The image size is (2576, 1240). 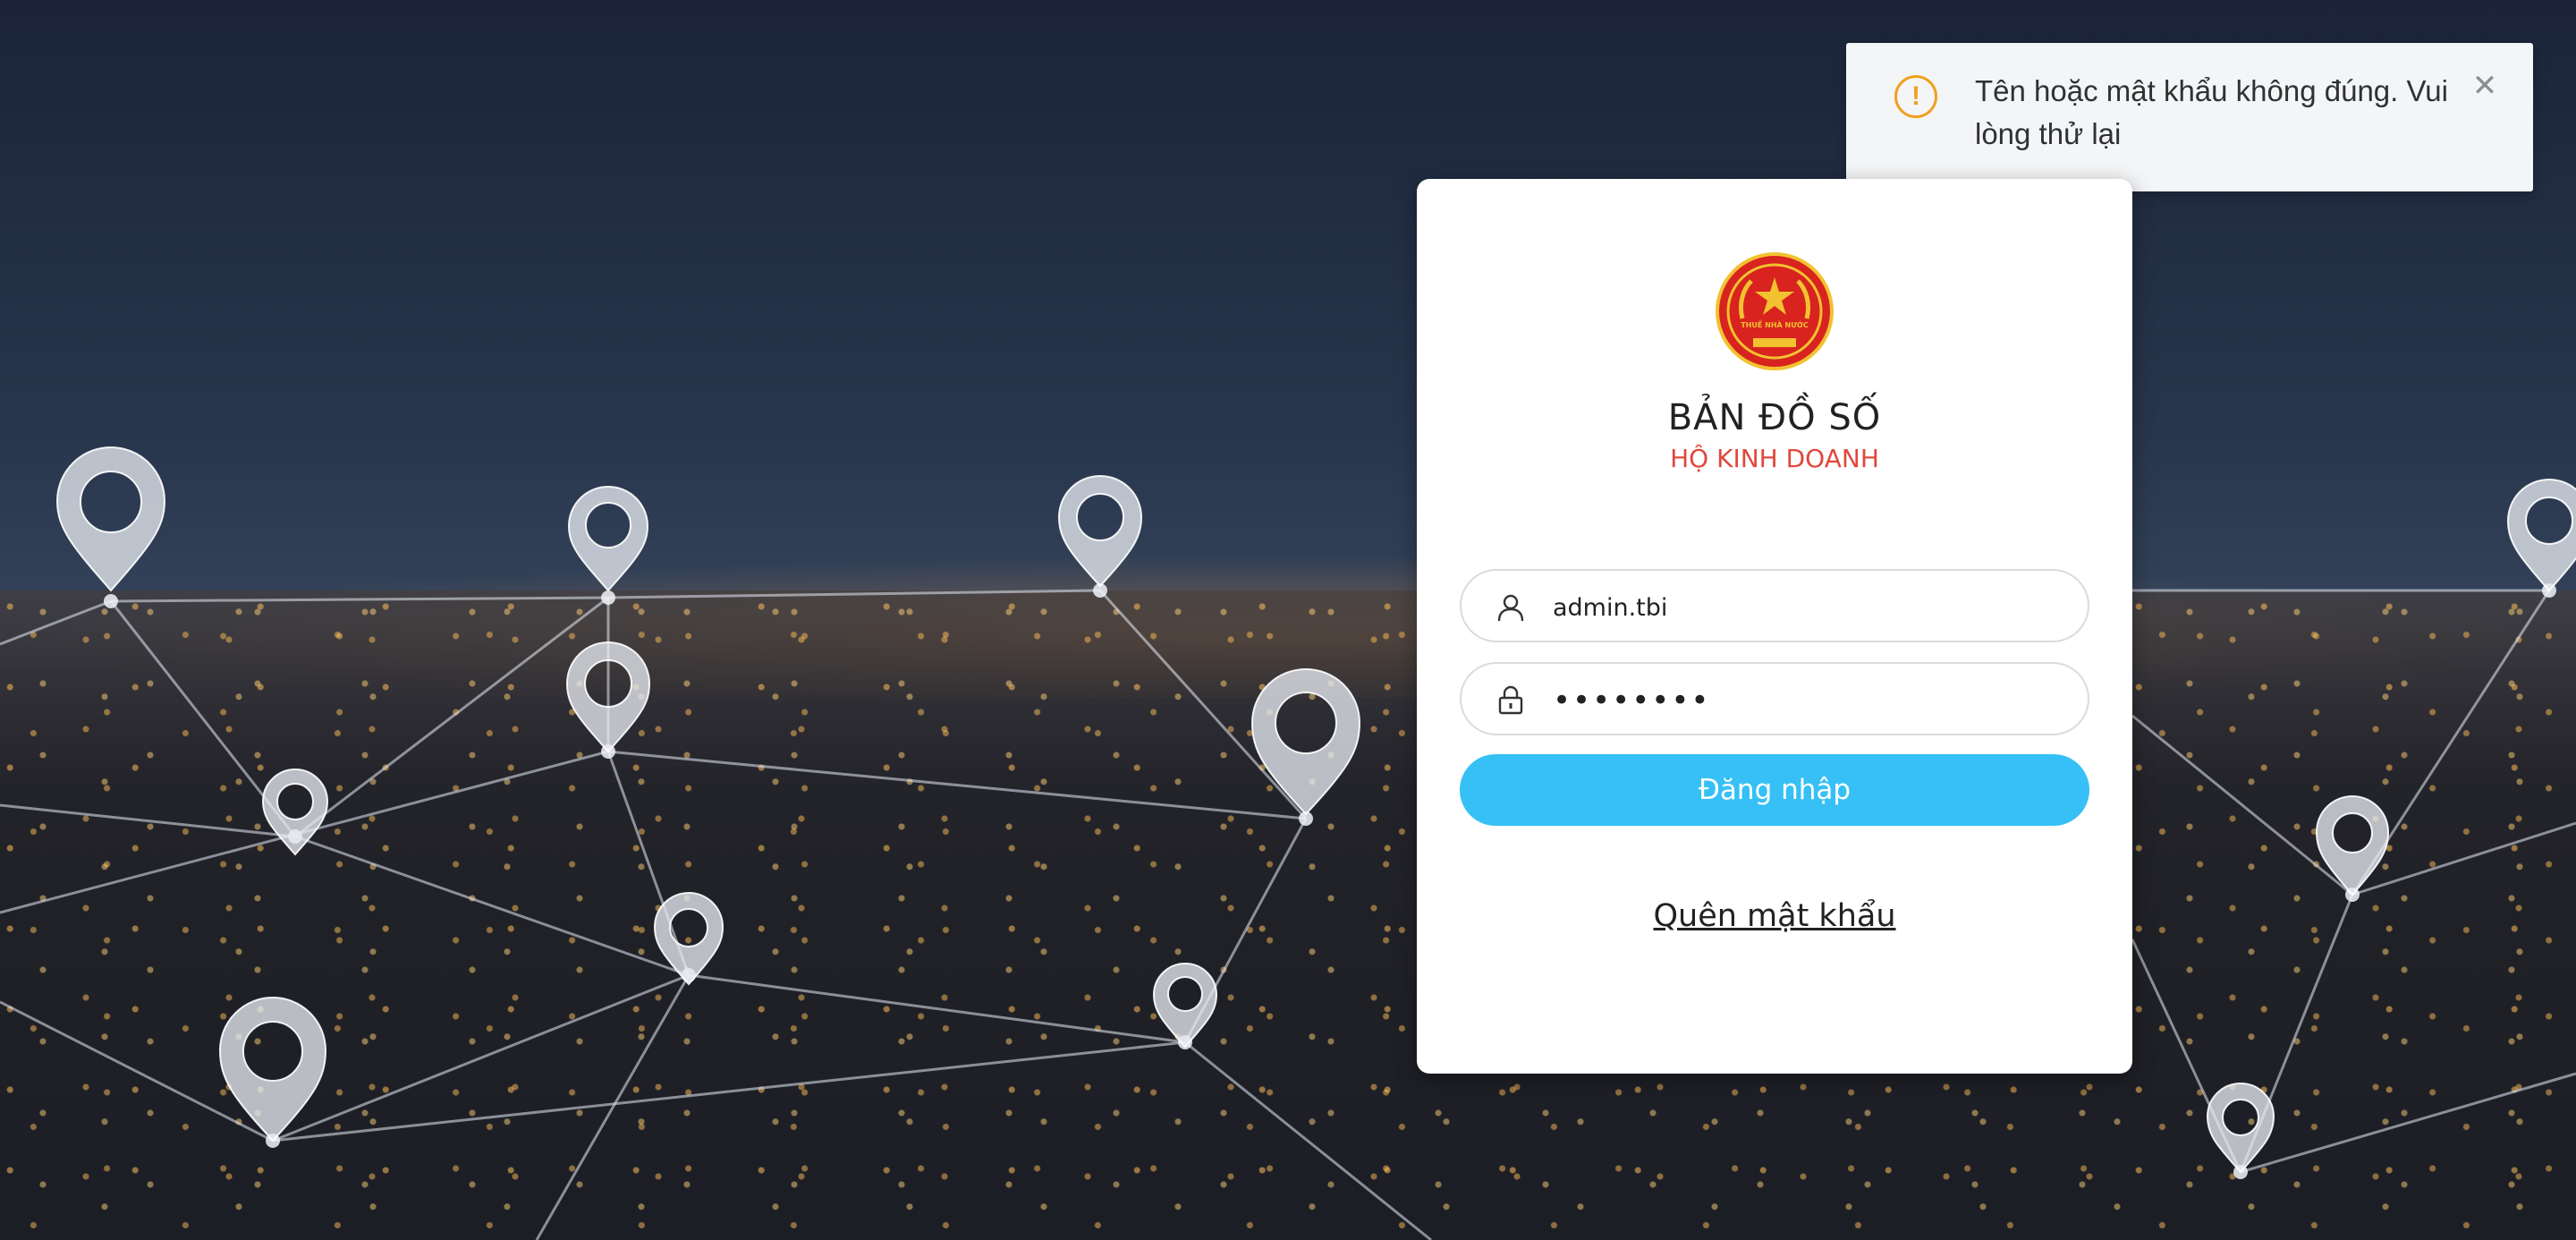 I want to click on password-field, so click(x=1774, y=698).